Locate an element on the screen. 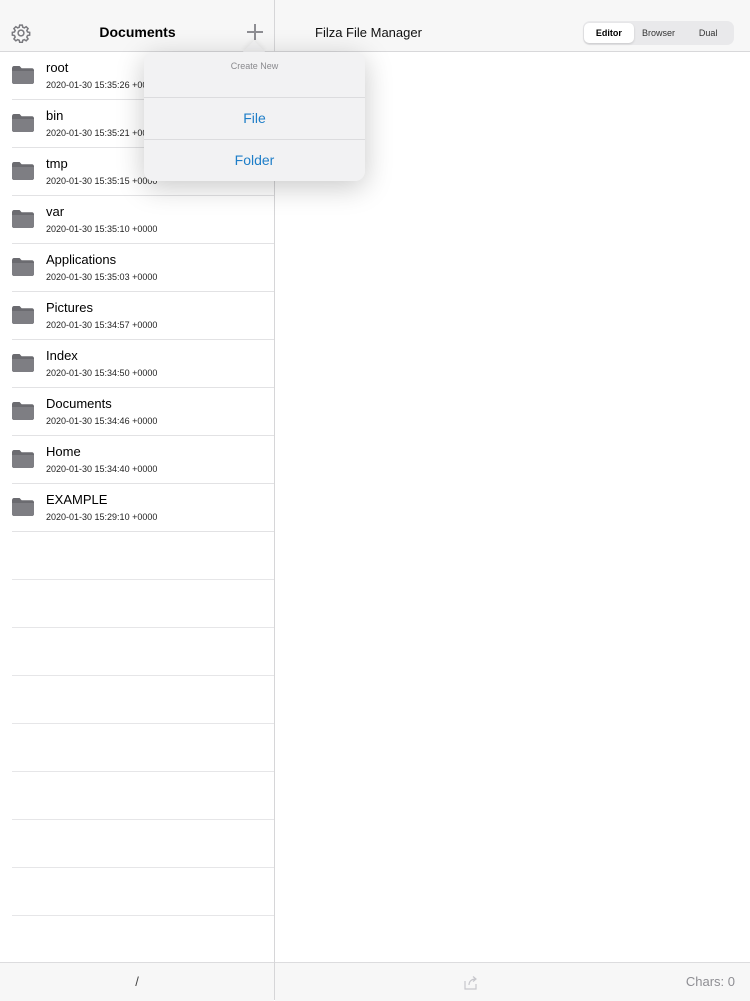  file-name: root is located at coordinates (57, 67).